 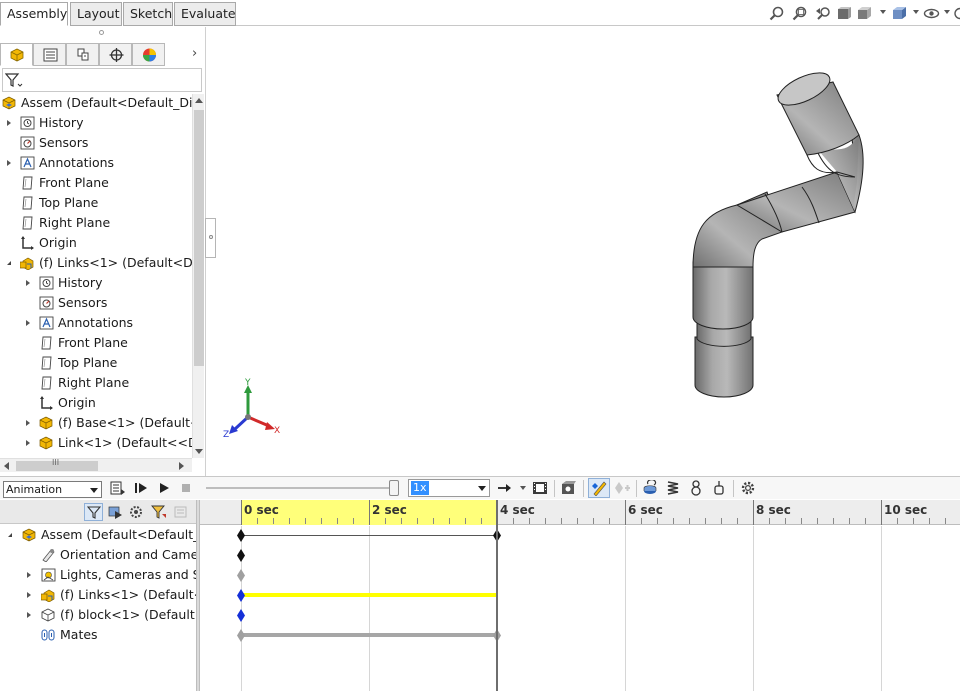 What do you see at coordinates (99, 595) in the screenshot?
I see `motion-tree-item: (f) Links<1> (Default<I` at bounding box center [99, 595].